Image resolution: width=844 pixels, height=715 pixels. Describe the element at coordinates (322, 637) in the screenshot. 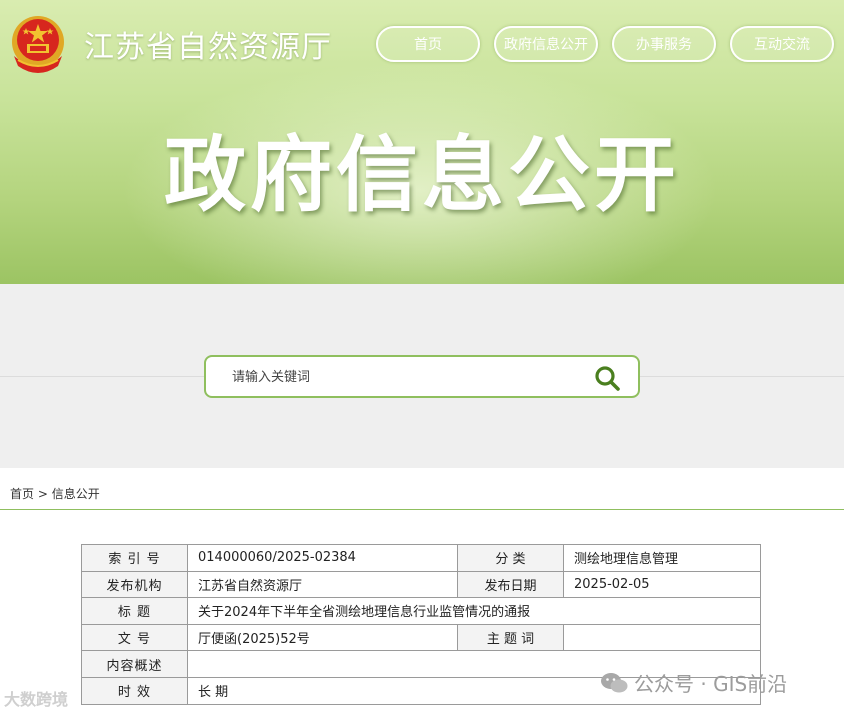

I see `document-number-value: 厅便函(2025)52号` at that location.